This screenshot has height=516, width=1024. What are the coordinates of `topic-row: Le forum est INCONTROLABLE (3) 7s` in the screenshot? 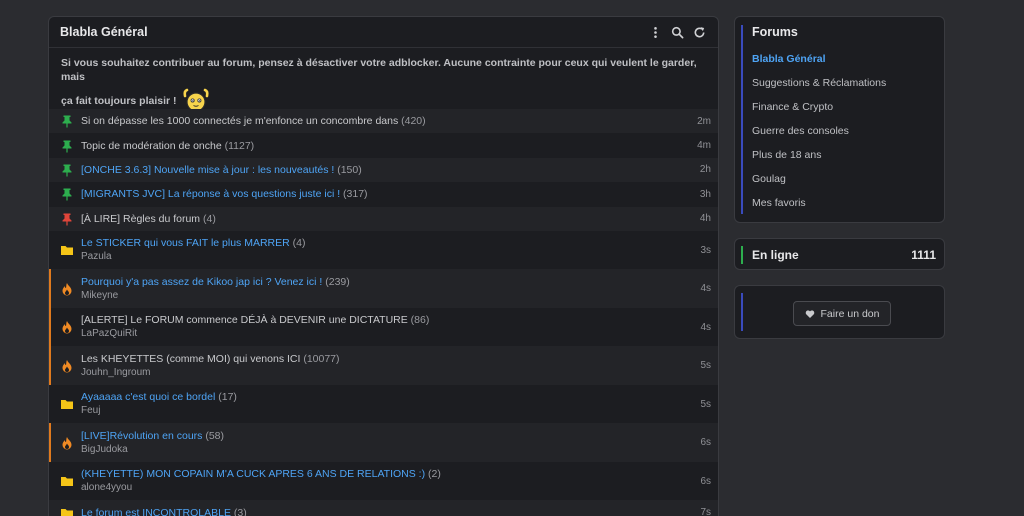 It's located at (383, 508).